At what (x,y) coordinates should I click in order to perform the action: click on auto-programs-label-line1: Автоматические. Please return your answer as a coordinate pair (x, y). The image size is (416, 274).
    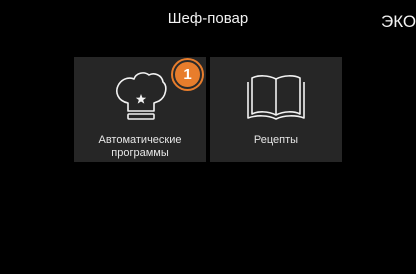
    Looking at the image, I should click on (140, 140).